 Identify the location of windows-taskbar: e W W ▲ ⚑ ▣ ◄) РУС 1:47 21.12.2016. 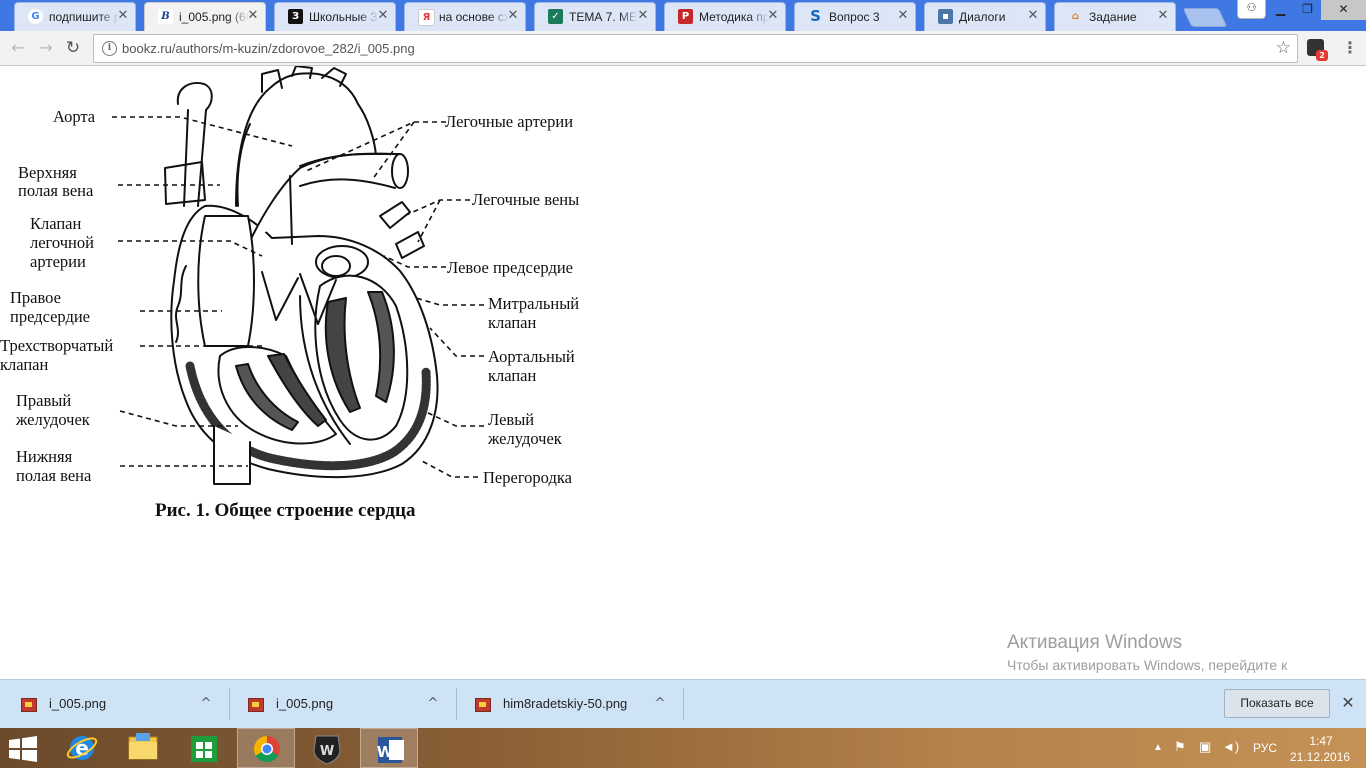
(683, 748).